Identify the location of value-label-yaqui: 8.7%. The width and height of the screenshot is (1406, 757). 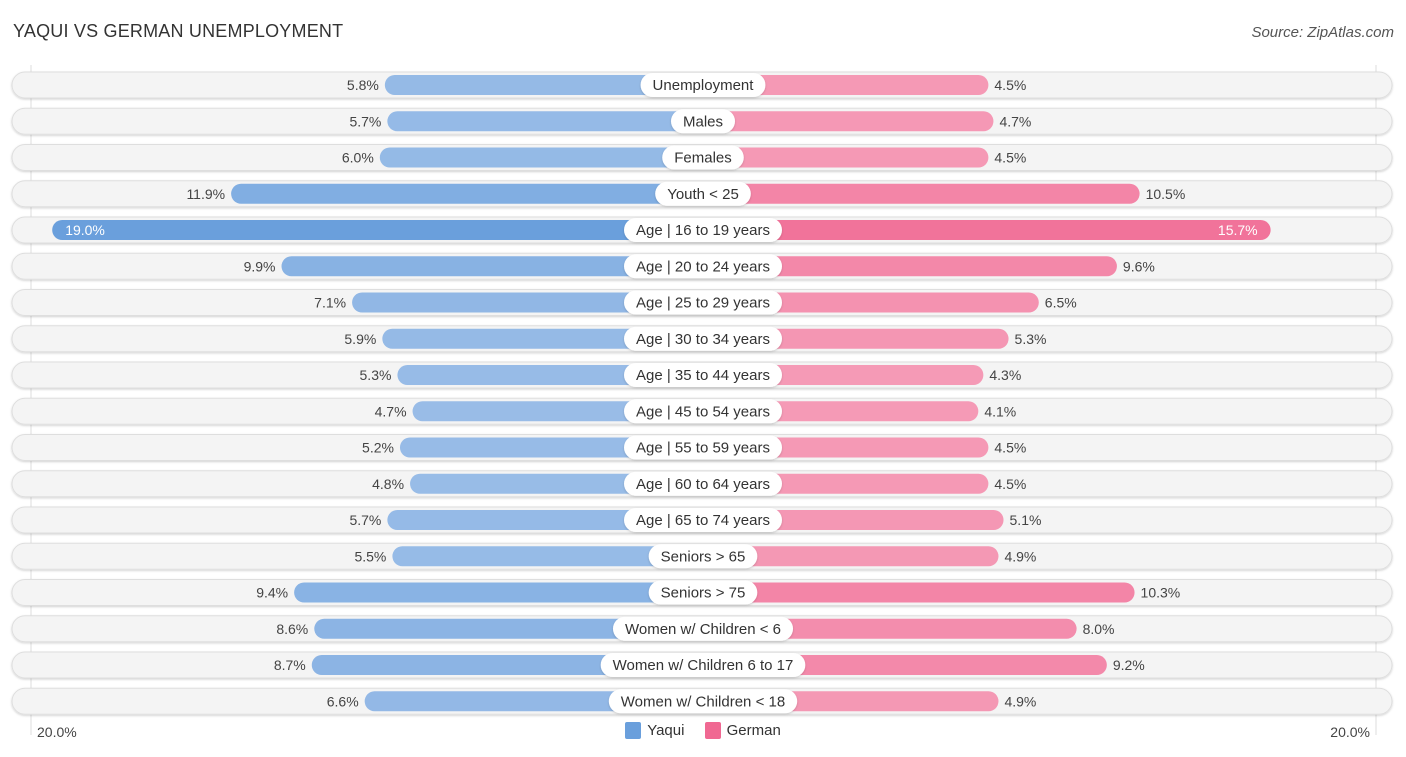
(290, 665).